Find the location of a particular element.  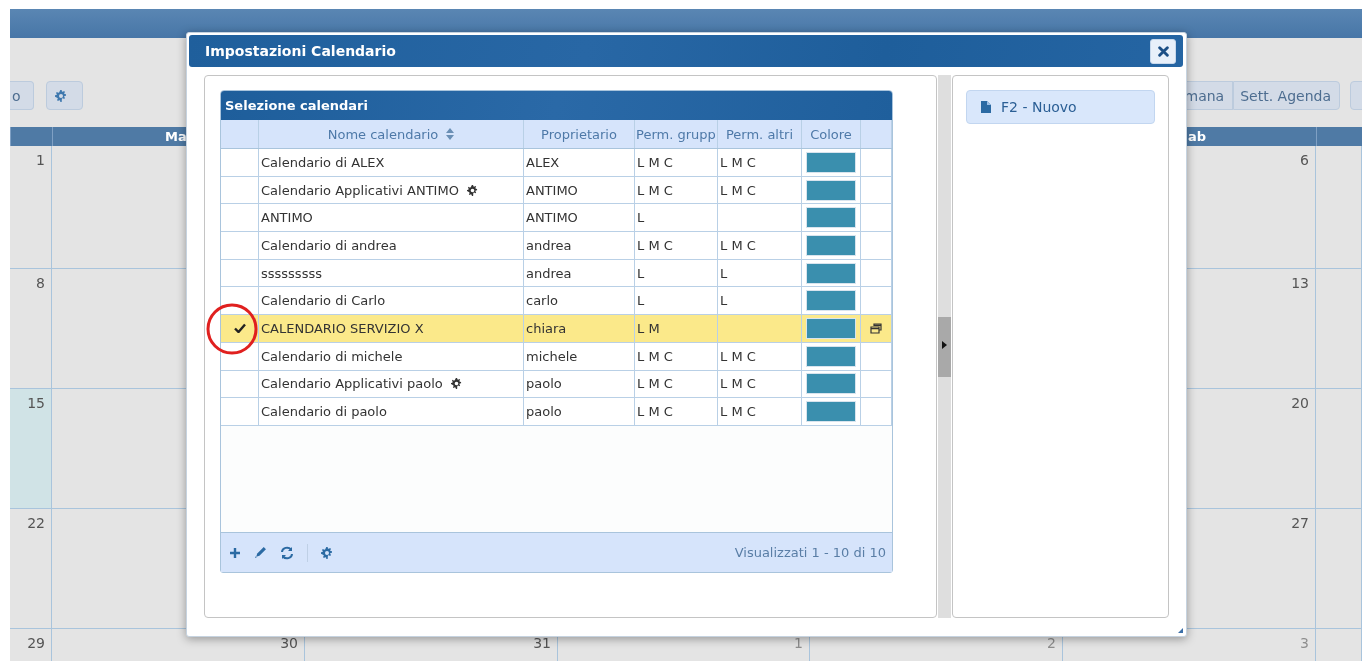

file-icon is located at coordinates (986, 107).